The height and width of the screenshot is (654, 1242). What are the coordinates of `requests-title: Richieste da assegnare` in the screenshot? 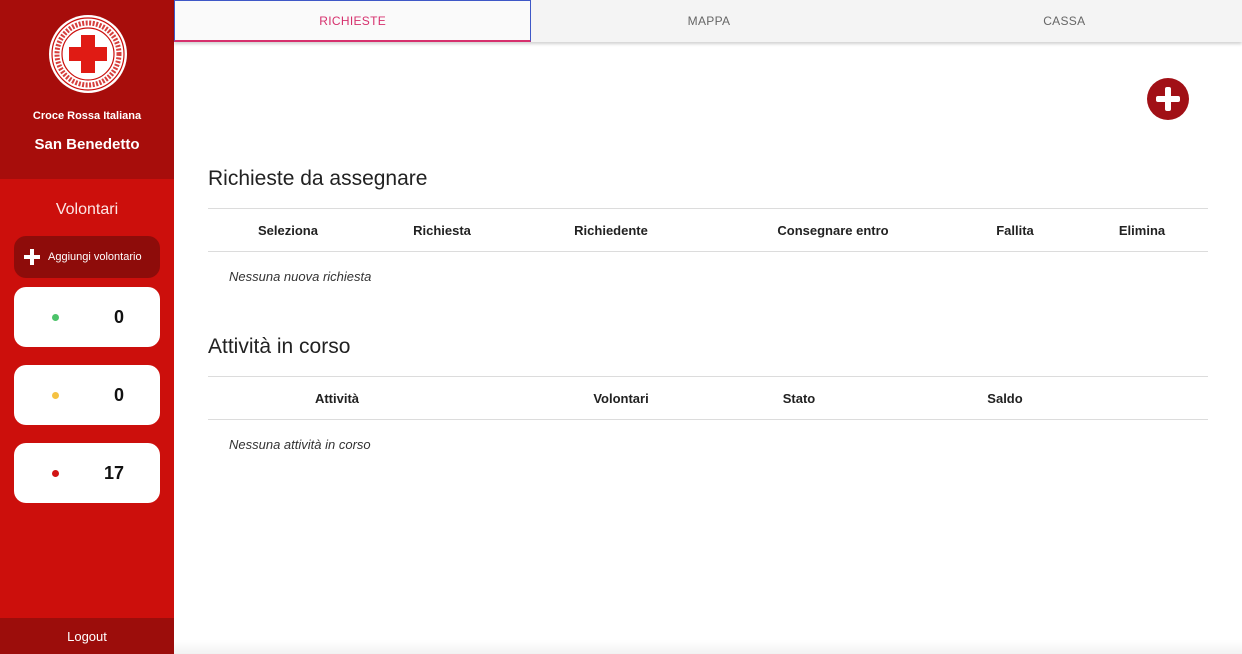 It's located at (318, 178).